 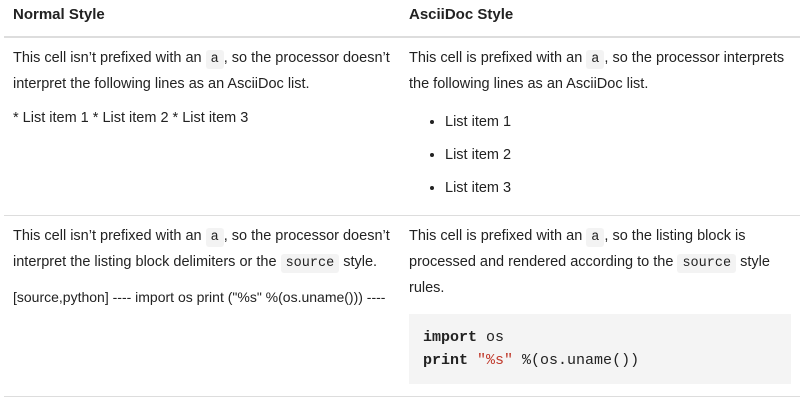 I want to click on code-listing-block: import os print "%s" %(os.uname()), so click(x=600, y=349).